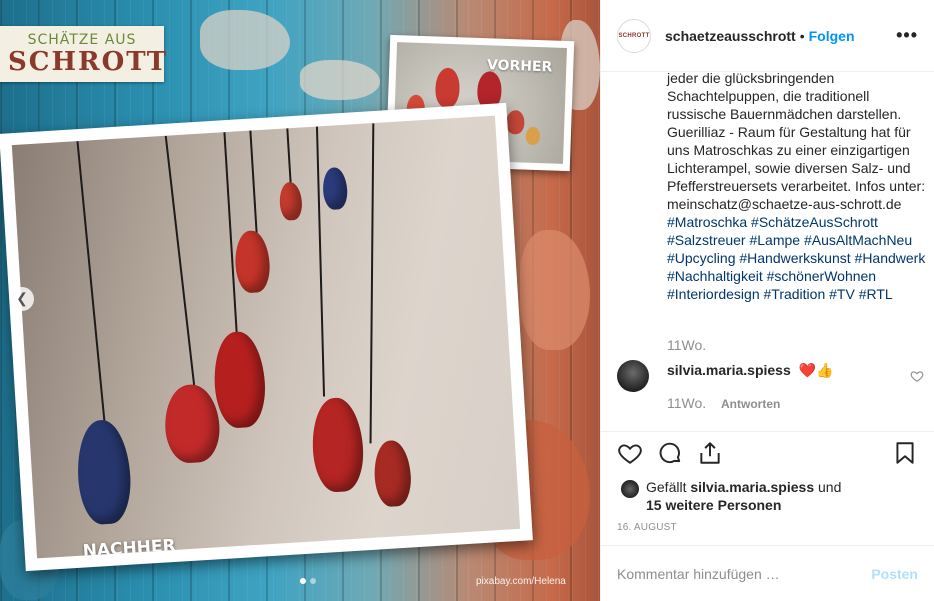  I want to click on likes-joiner: und, so click(830, 487).